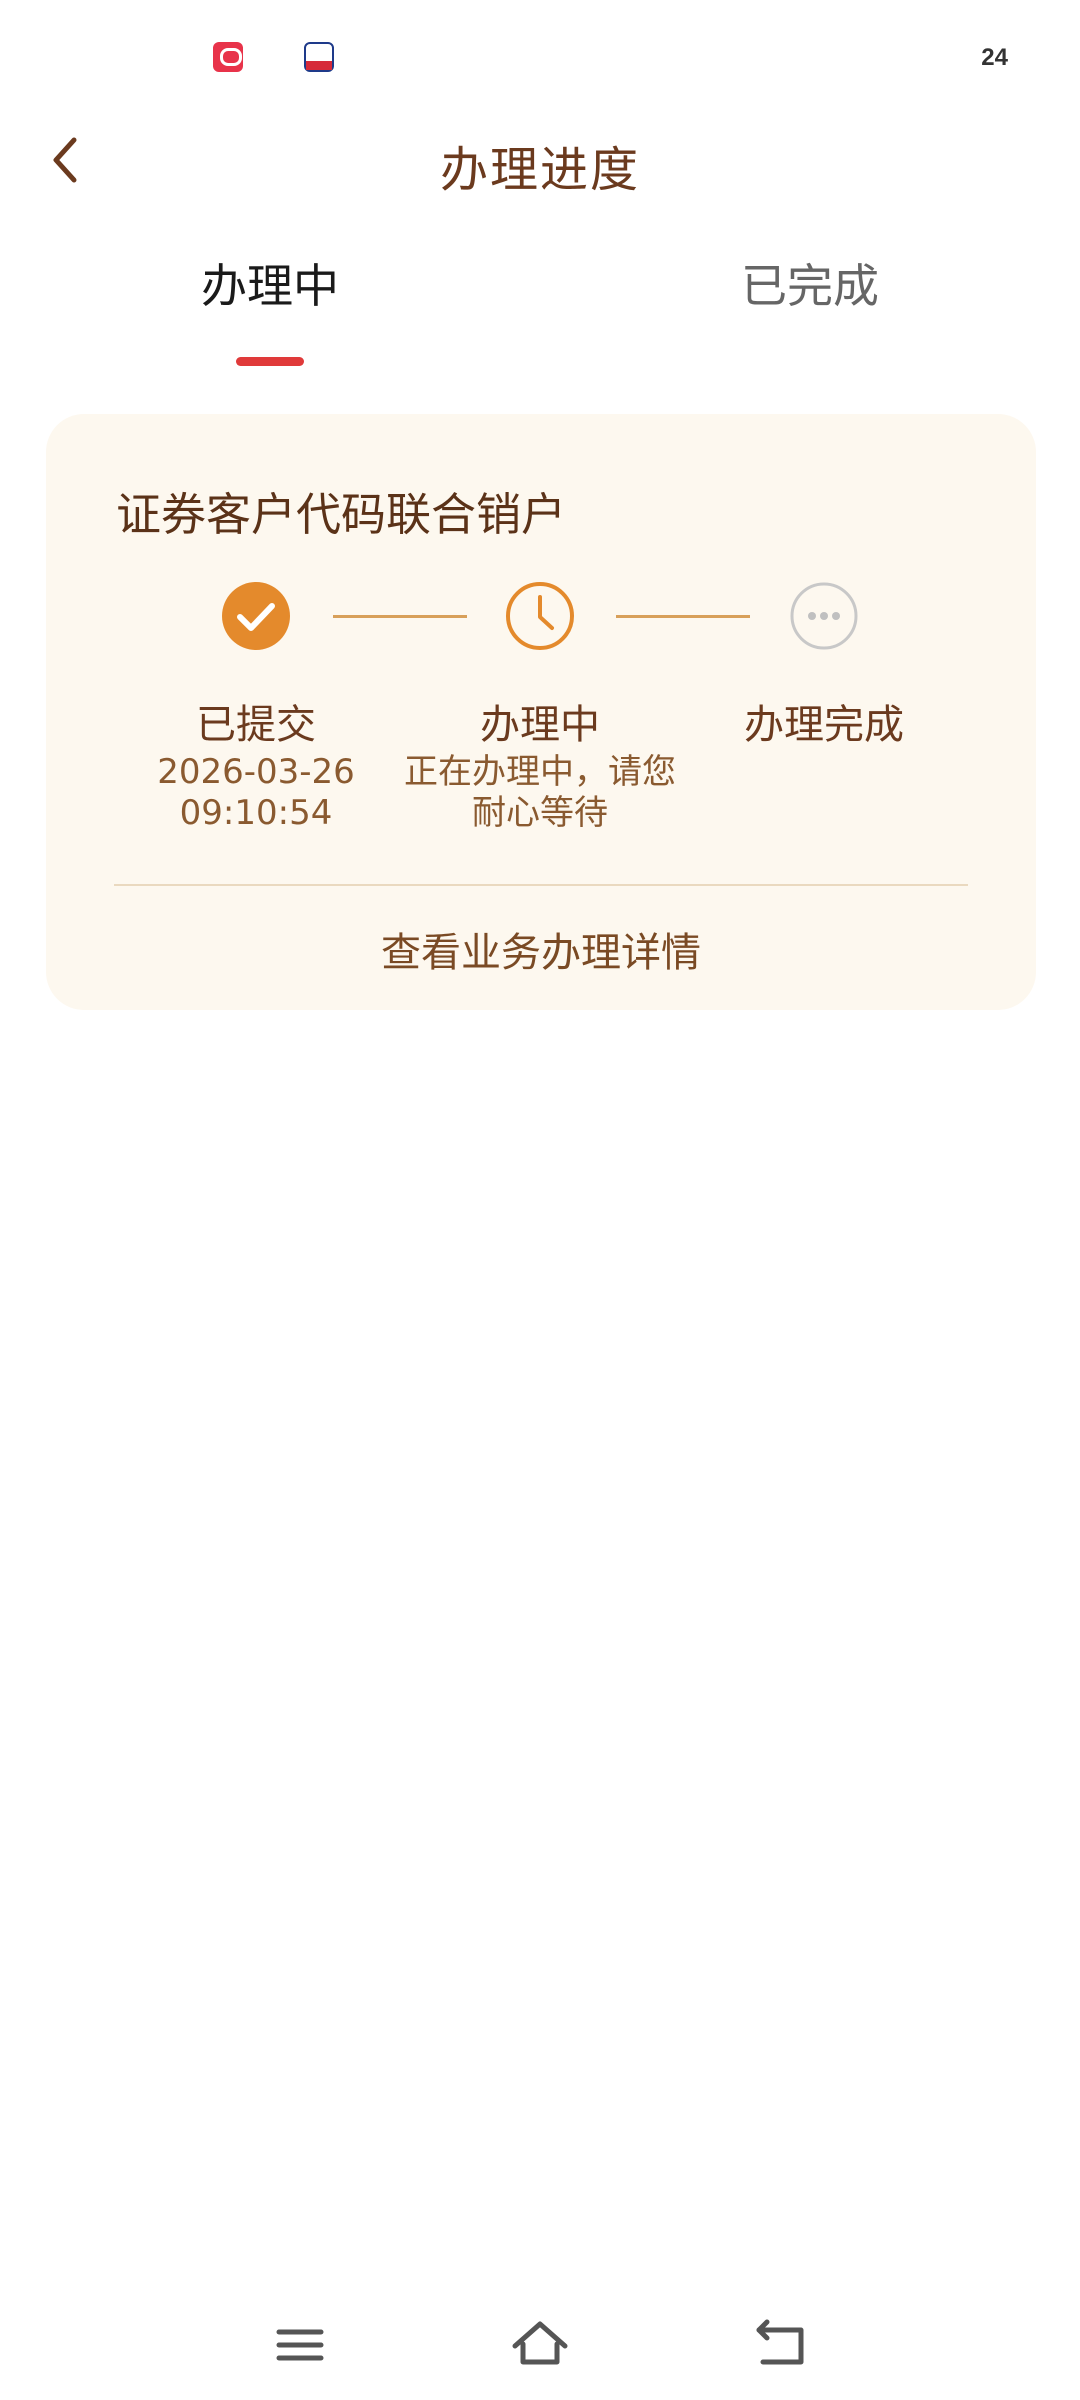 The height and width of the screenshot is (2400, 1080). What do you see at coordinates (540, 55) in the screenshot?
I see `status-bar: 24` at bounding box center [540, 55].